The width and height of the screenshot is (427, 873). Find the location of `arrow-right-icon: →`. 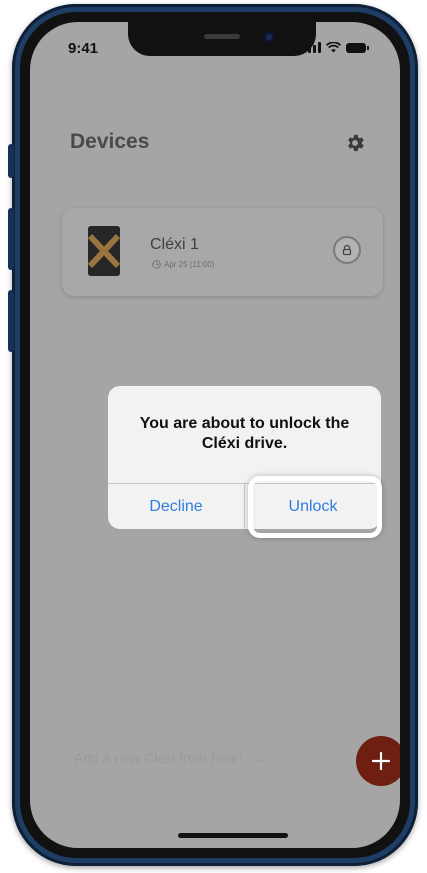

arrow-right-icon: → is located at coordinates (257, 758).